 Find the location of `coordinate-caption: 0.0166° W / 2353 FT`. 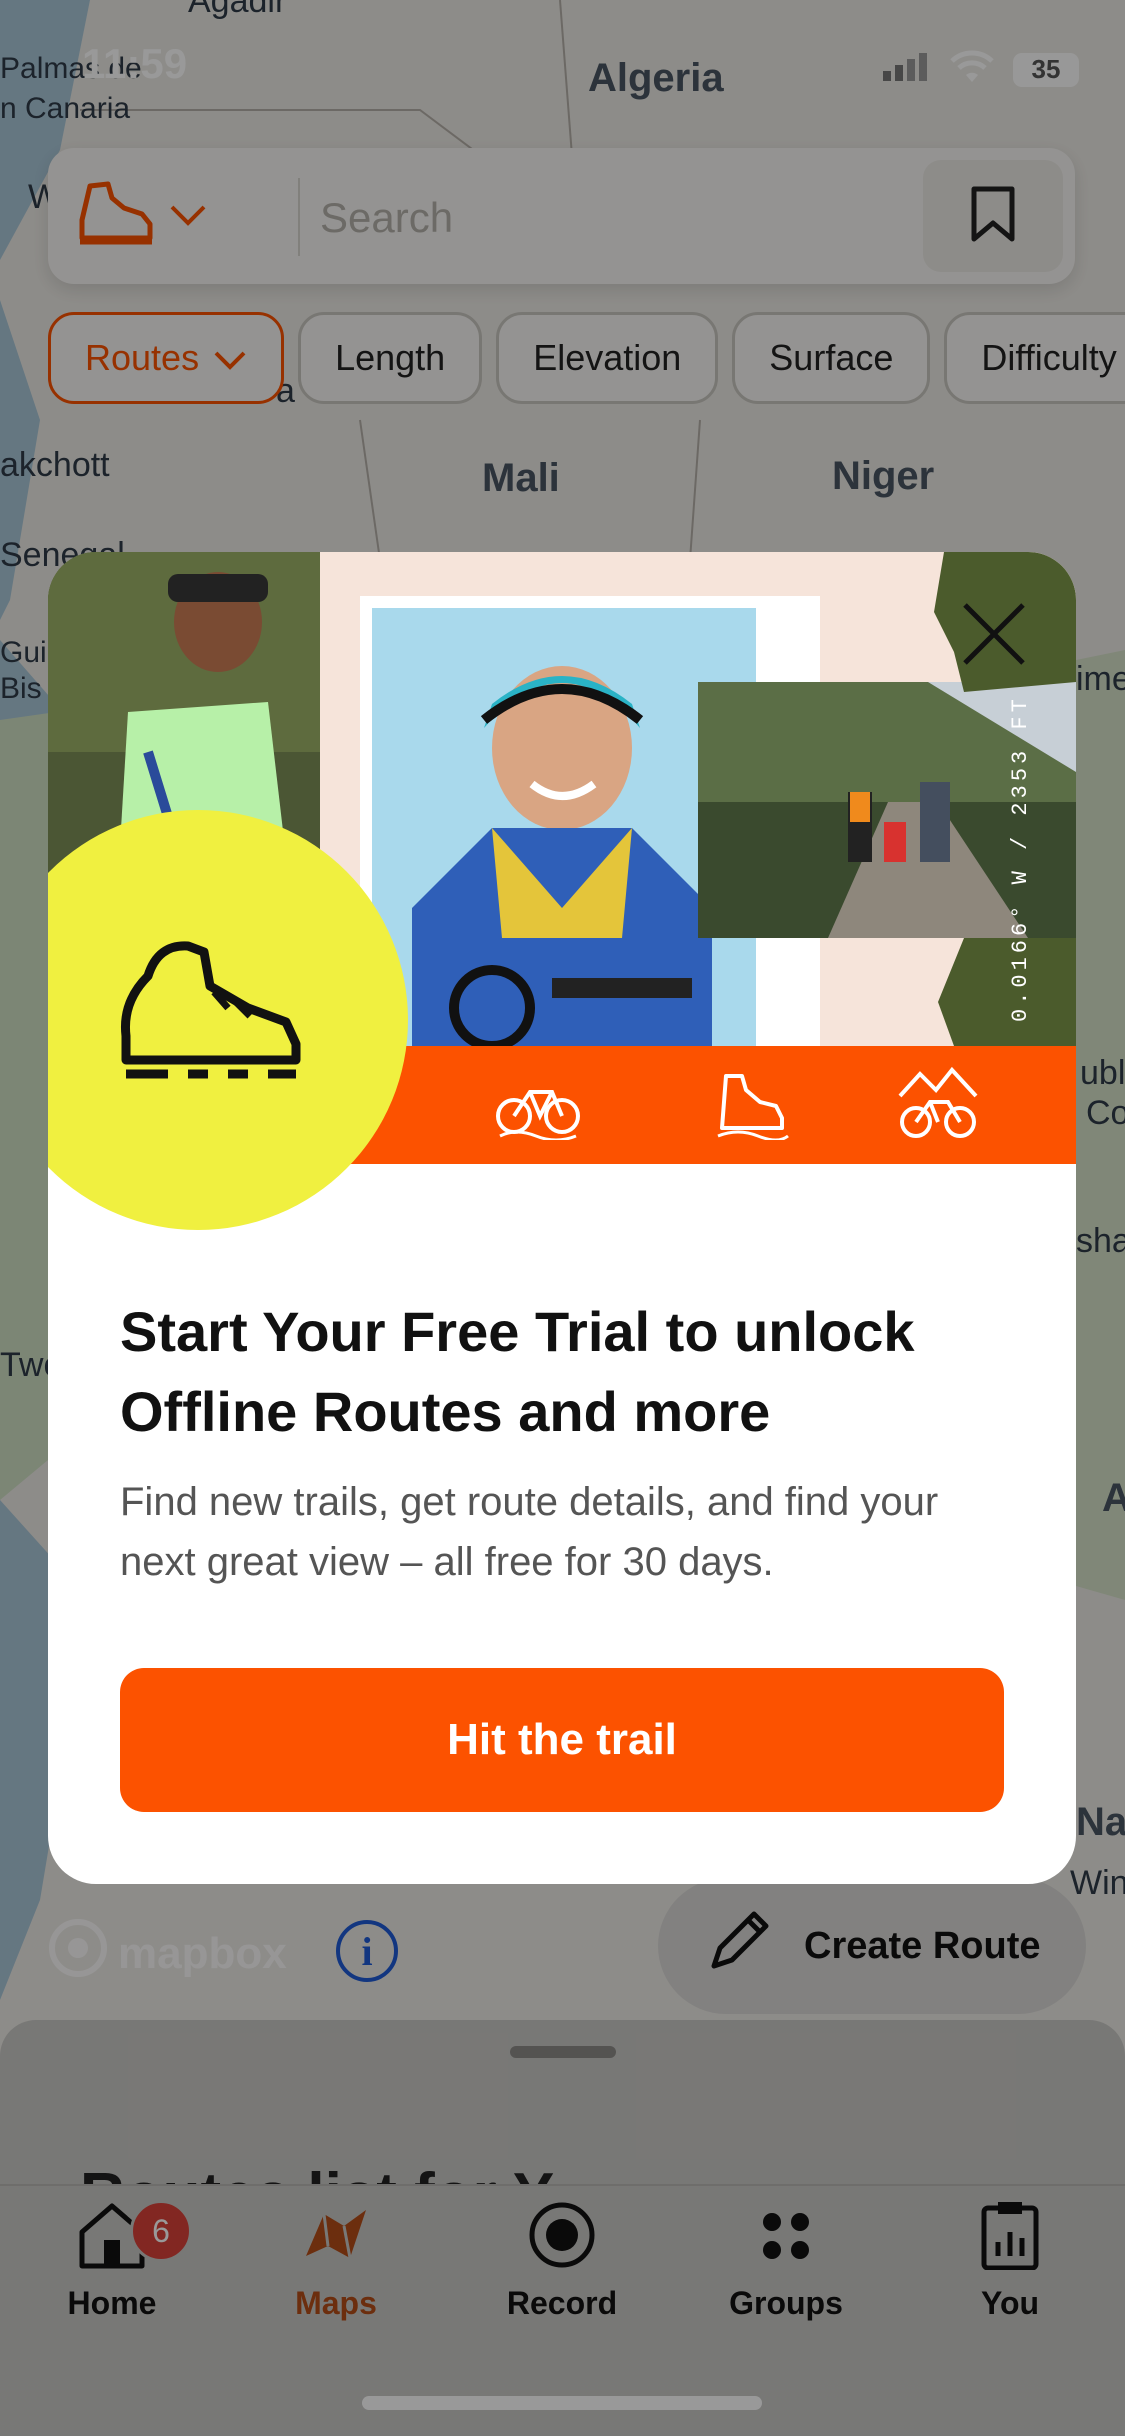

coordinate-caption: 0.0166° W / 2353 FT is located at coordinates (1020, 858).